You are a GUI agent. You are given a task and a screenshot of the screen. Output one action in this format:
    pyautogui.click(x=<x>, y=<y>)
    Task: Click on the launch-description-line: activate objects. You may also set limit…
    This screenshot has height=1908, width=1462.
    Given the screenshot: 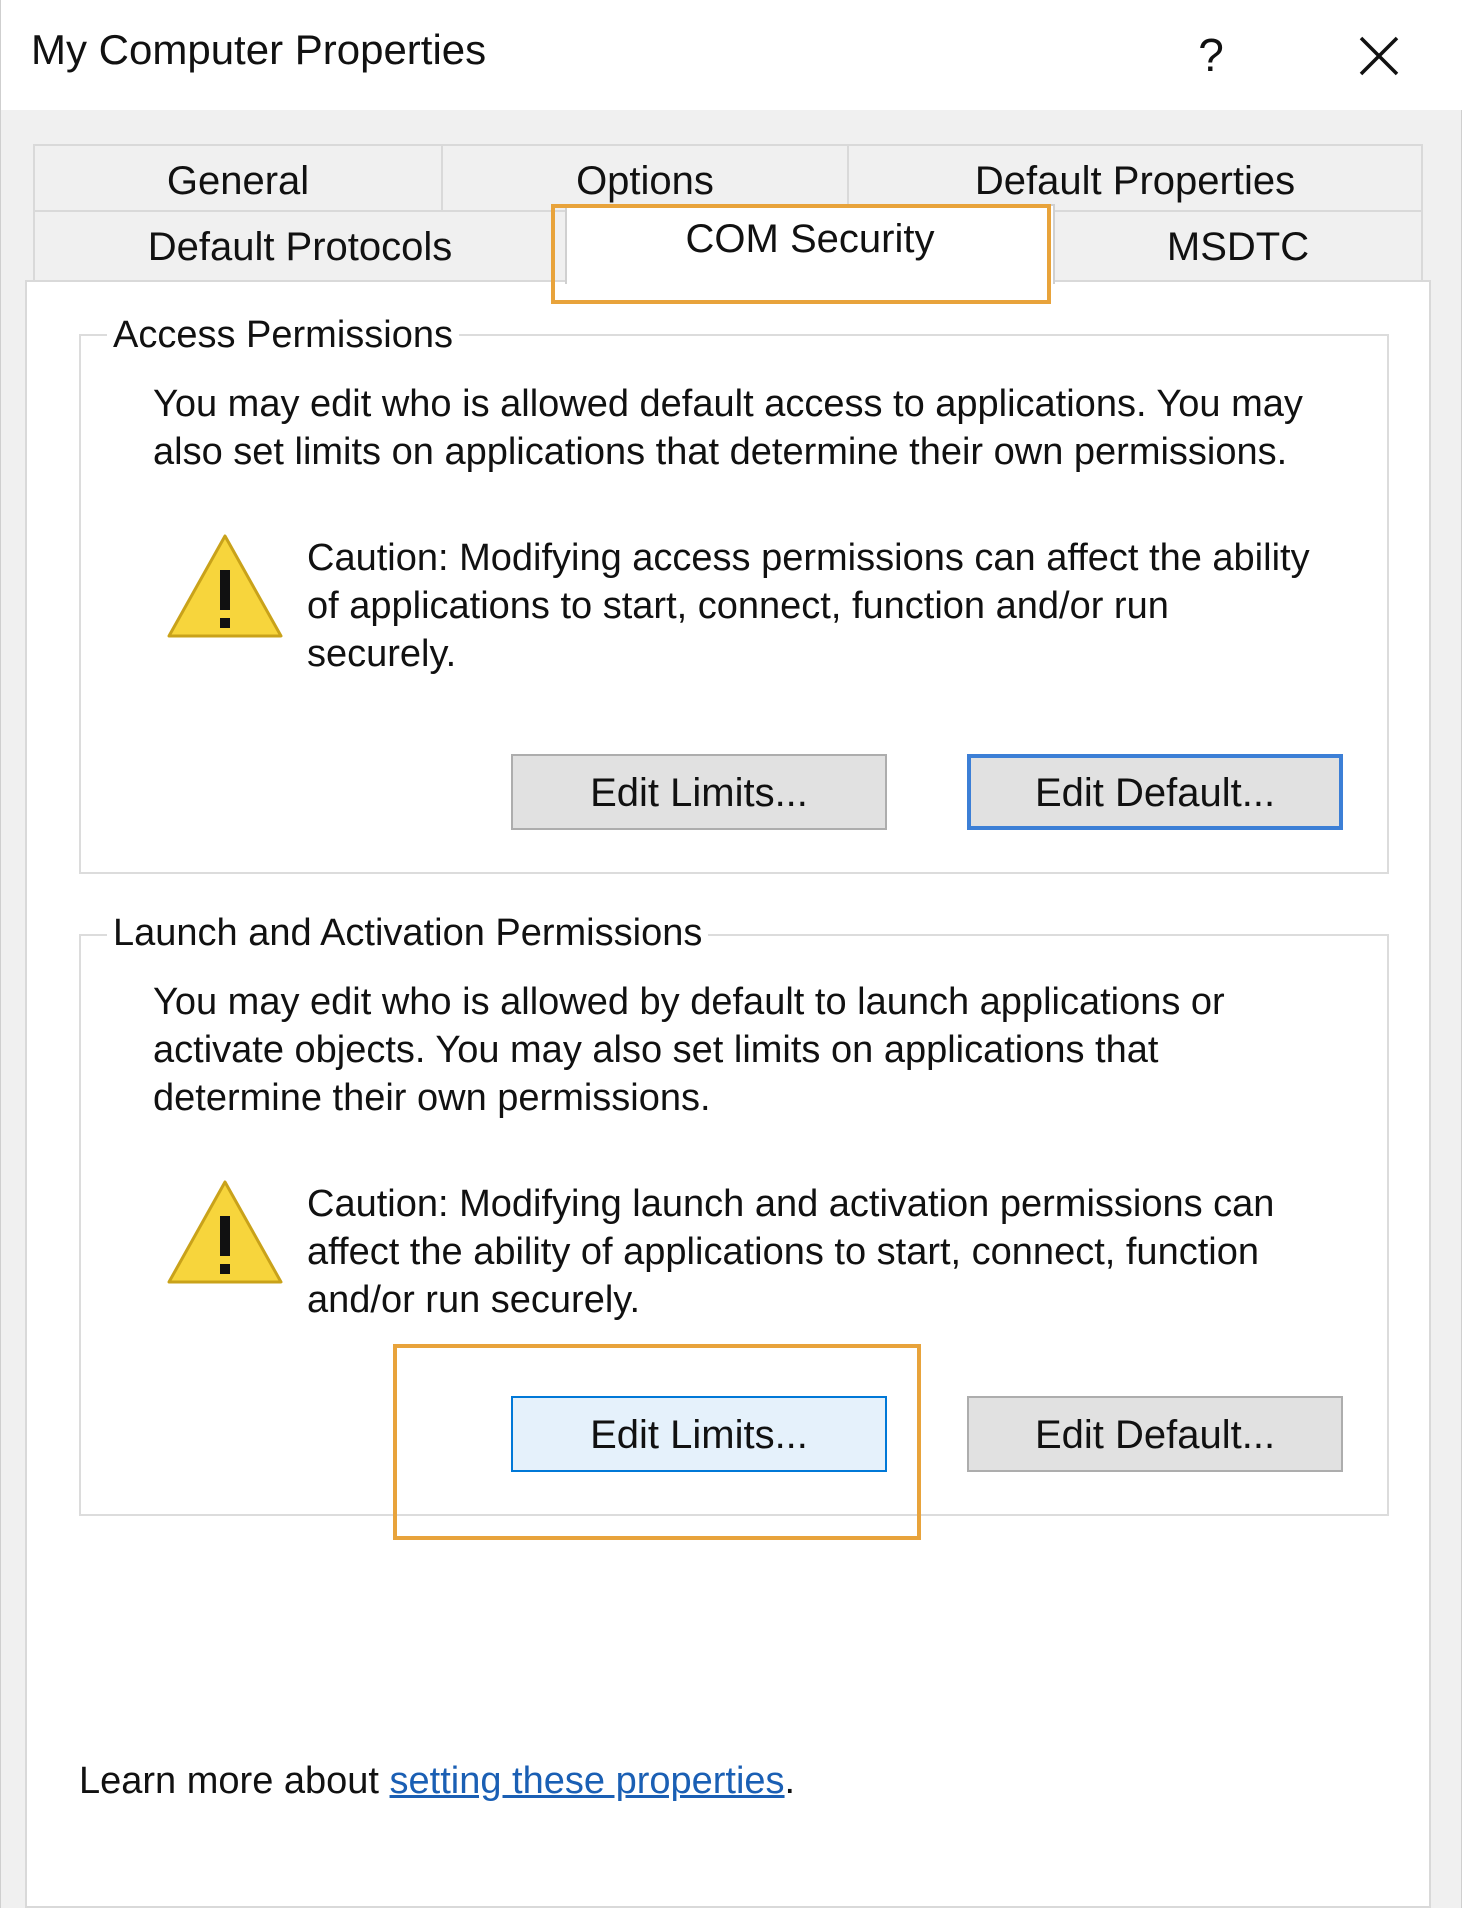 What is the action you would take?
    pyautogui.click(x=656, y=1050)
    